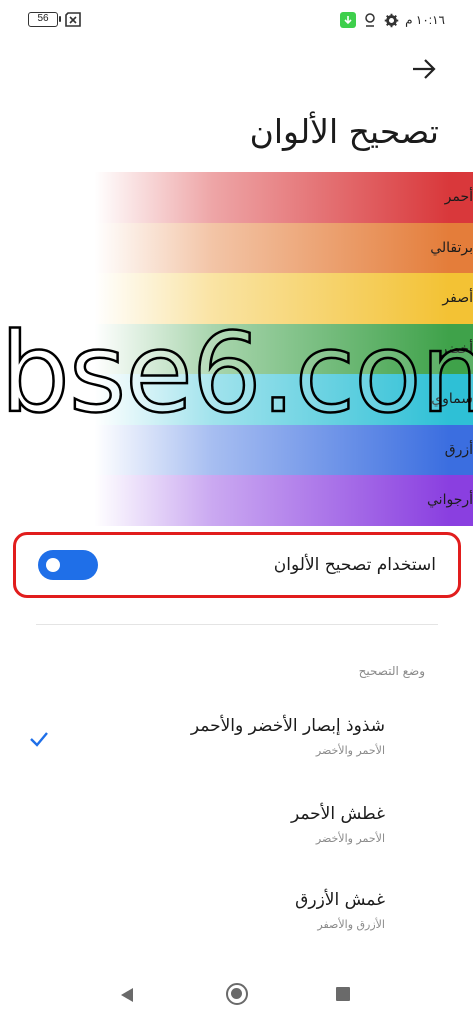 This screenshot has width=473, height=1024. Describe the element at coordinates (236, 920) in the screenshot. I see `option-tritanomaly: غمش الأزرق الأزرق والأصفر` at that location.